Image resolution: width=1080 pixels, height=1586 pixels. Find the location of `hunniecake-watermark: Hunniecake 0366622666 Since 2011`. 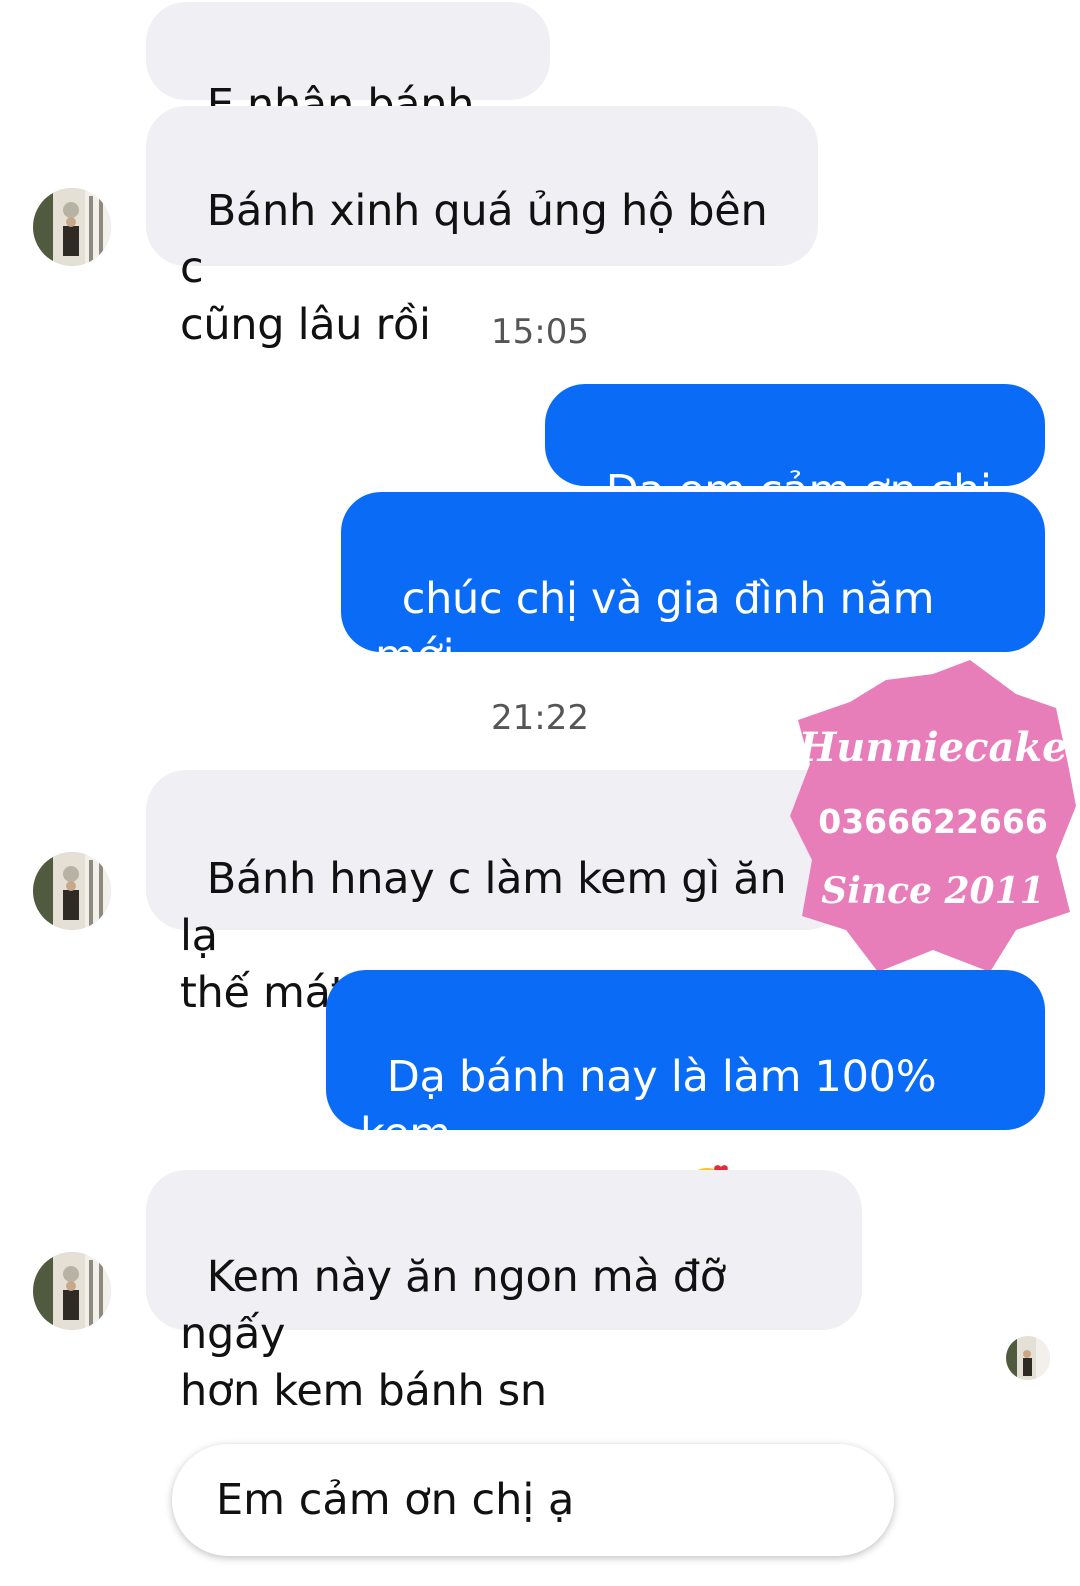

hunniecake-watermark: Hunniecake 0366622666 Since 2011 is located at coordinates (933, 816).